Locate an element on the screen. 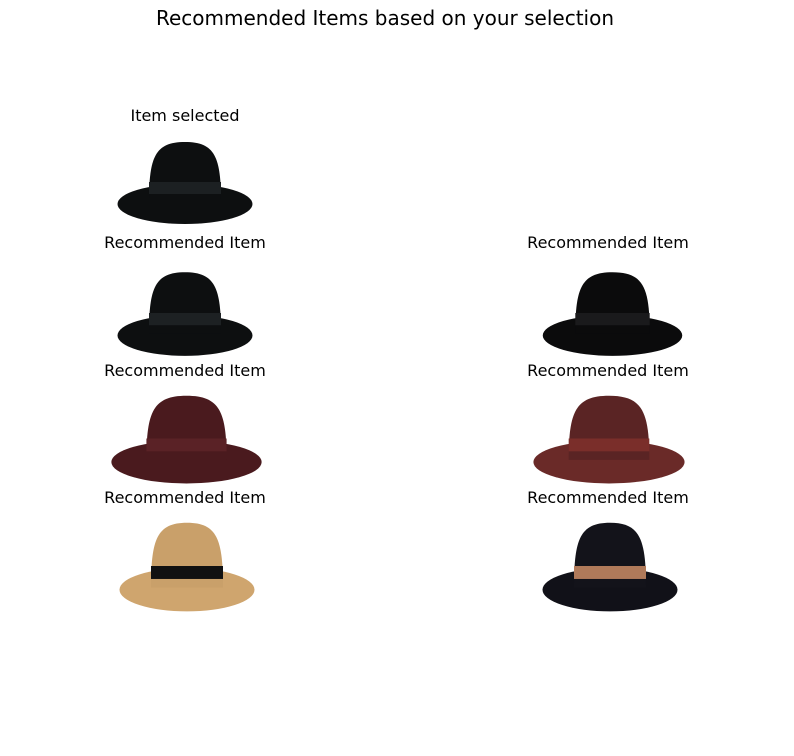  selected-hat-image is located at coordinates (185, 183).